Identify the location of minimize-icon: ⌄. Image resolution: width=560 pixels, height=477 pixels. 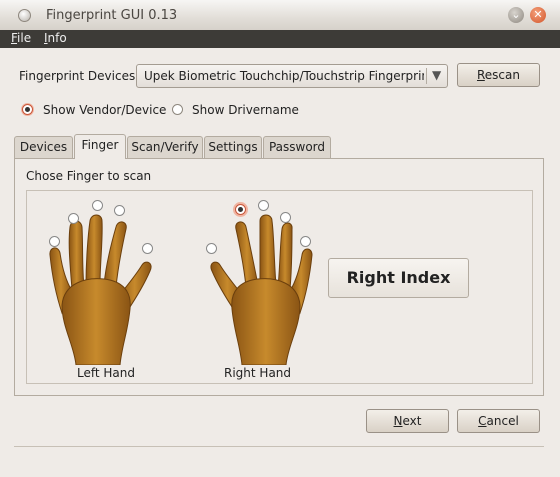
(516, 15).